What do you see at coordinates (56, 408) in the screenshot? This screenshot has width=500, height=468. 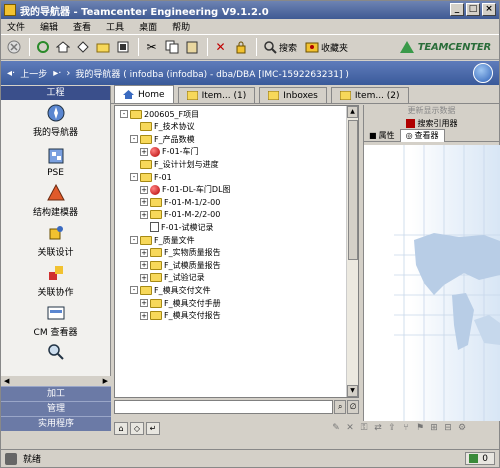 I see `sidebar-group-admin: 管理` at bounding box center [56, 408].